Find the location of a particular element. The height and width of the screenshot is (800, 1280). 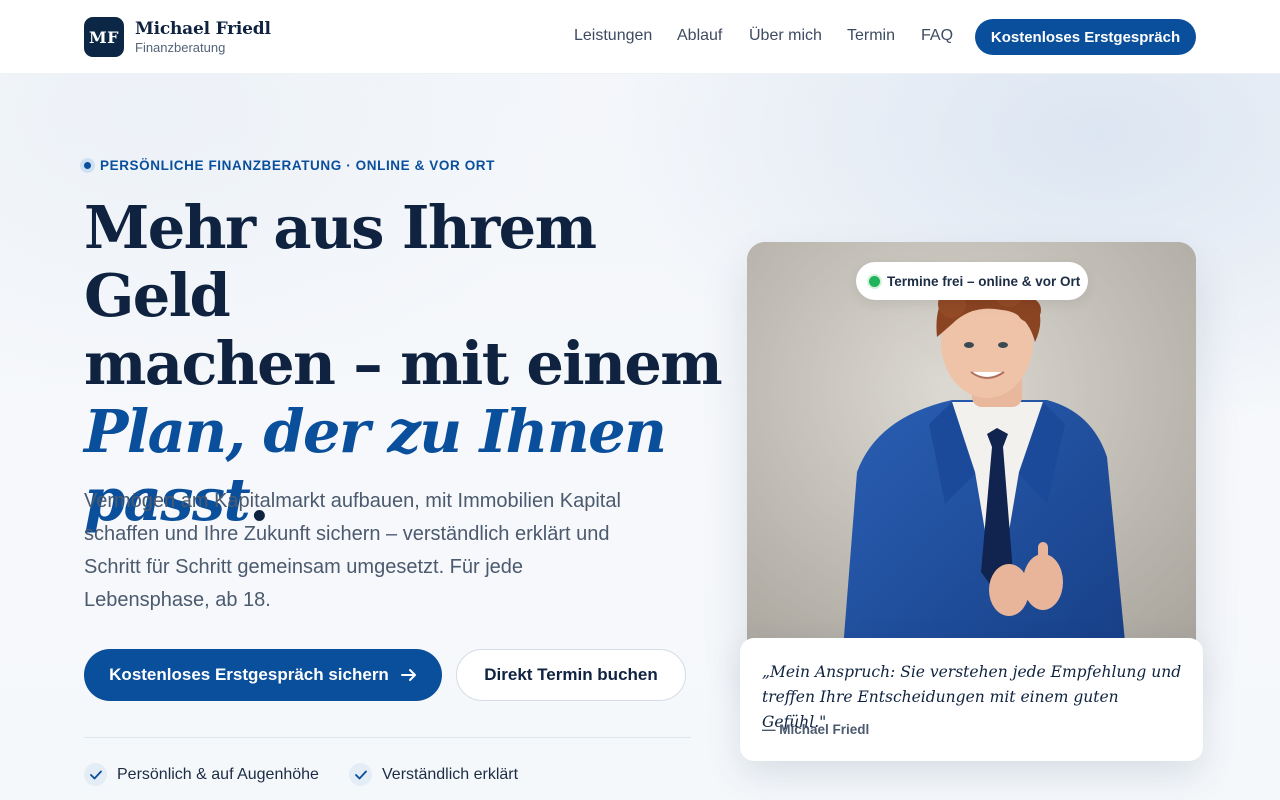

quote-author: — Michael Friedl is located at coordinates (816, 729).